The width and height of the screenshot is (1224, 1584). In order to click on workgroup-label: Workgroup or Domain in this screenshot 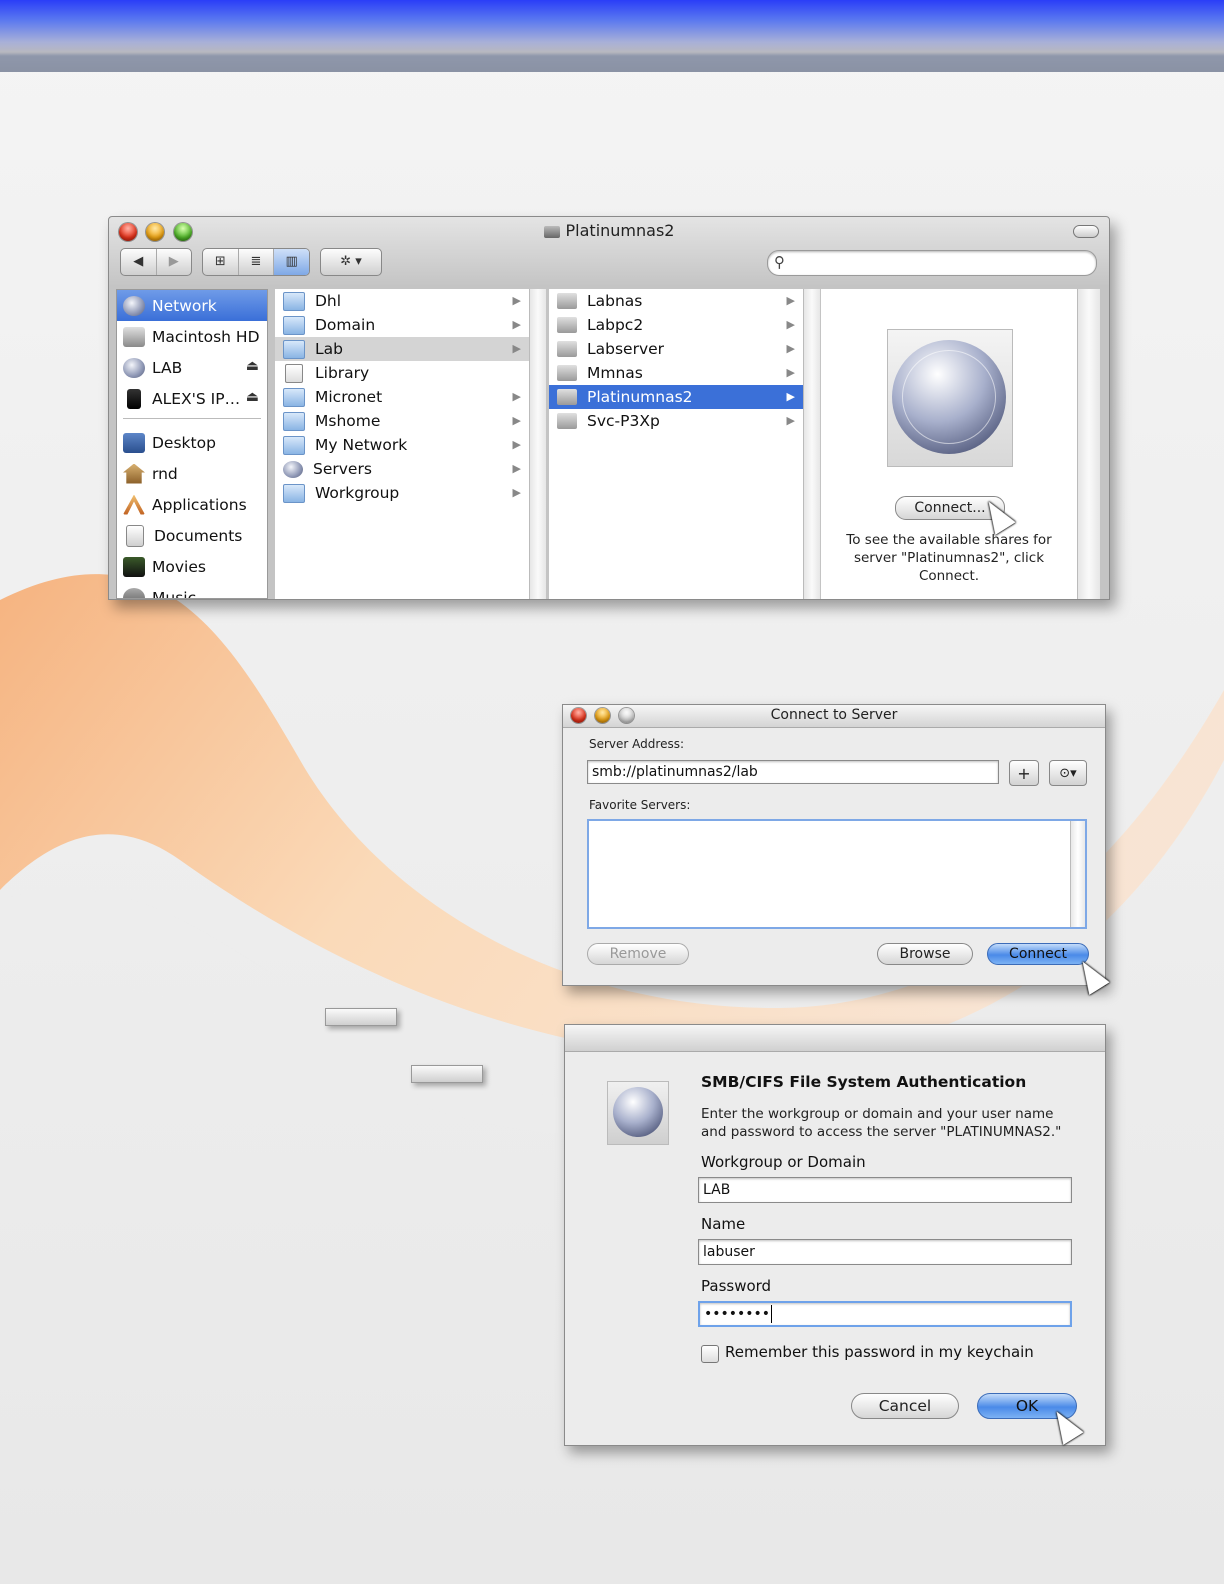, I will do `click(783, 1162)`.